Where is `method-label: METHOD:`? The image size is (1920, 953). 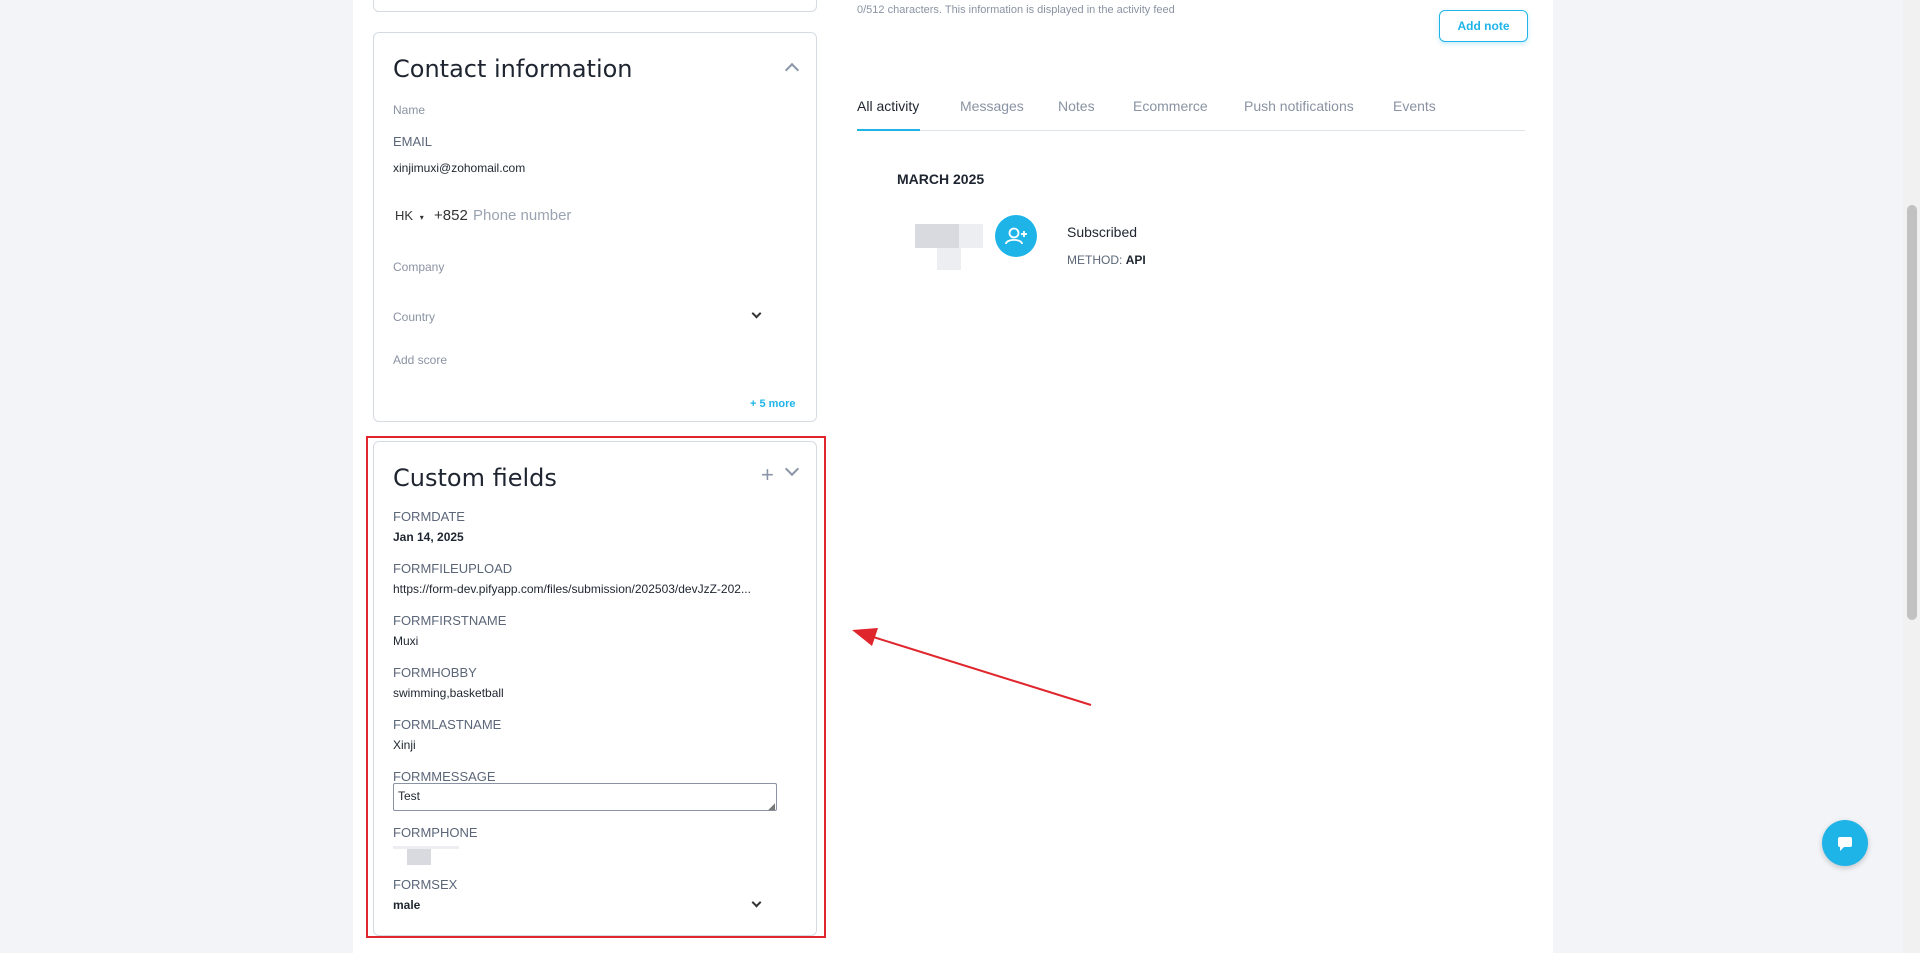 method-label: METHOD: is located at coordinates (1095, 260).